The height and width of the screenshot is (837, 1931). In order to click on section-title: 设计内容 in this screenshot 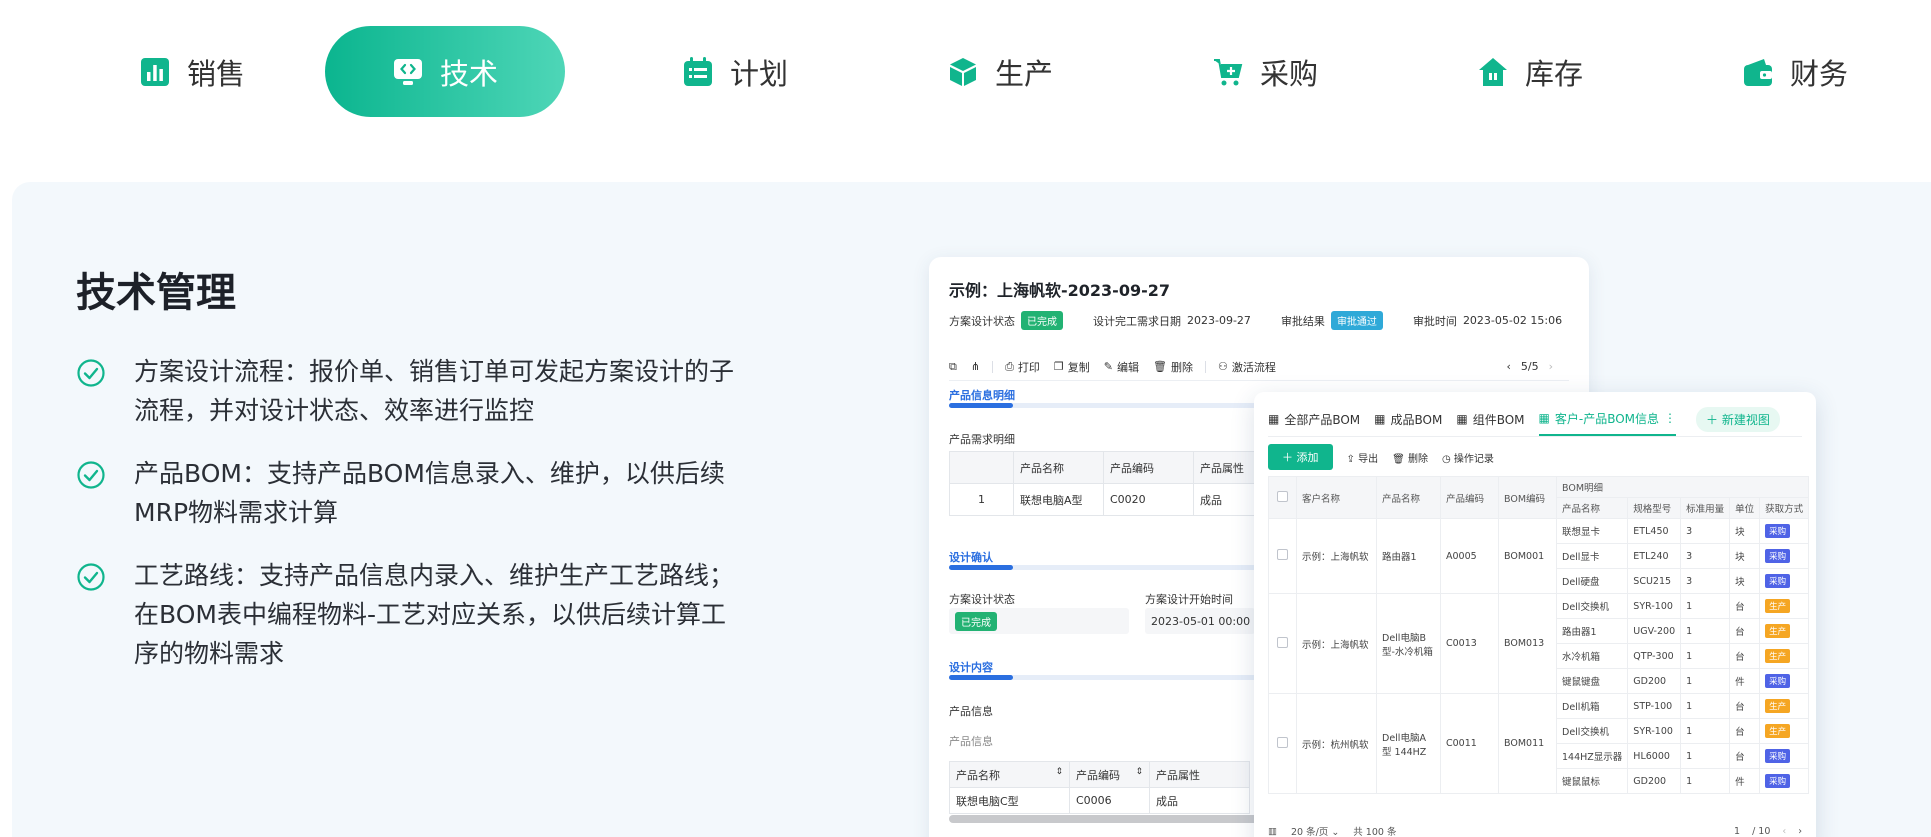, I will do `click(971, 667)`.